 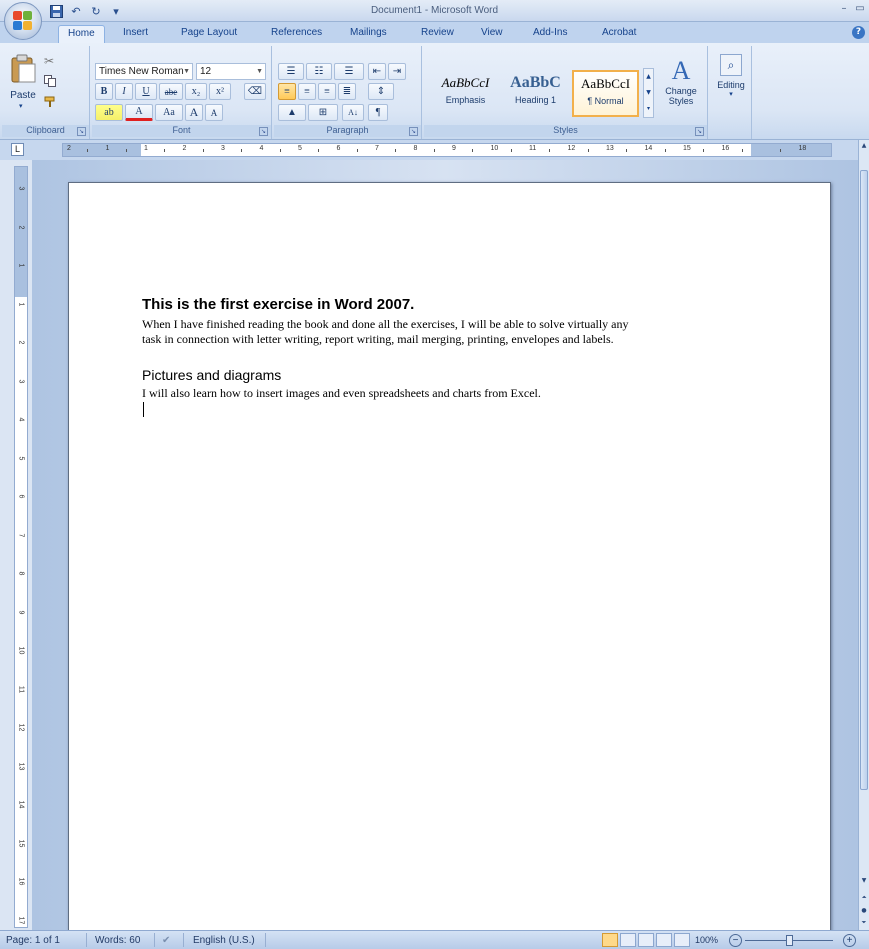 I want to click on select-browse-object-icon: ●, so click(x=864, y=910).